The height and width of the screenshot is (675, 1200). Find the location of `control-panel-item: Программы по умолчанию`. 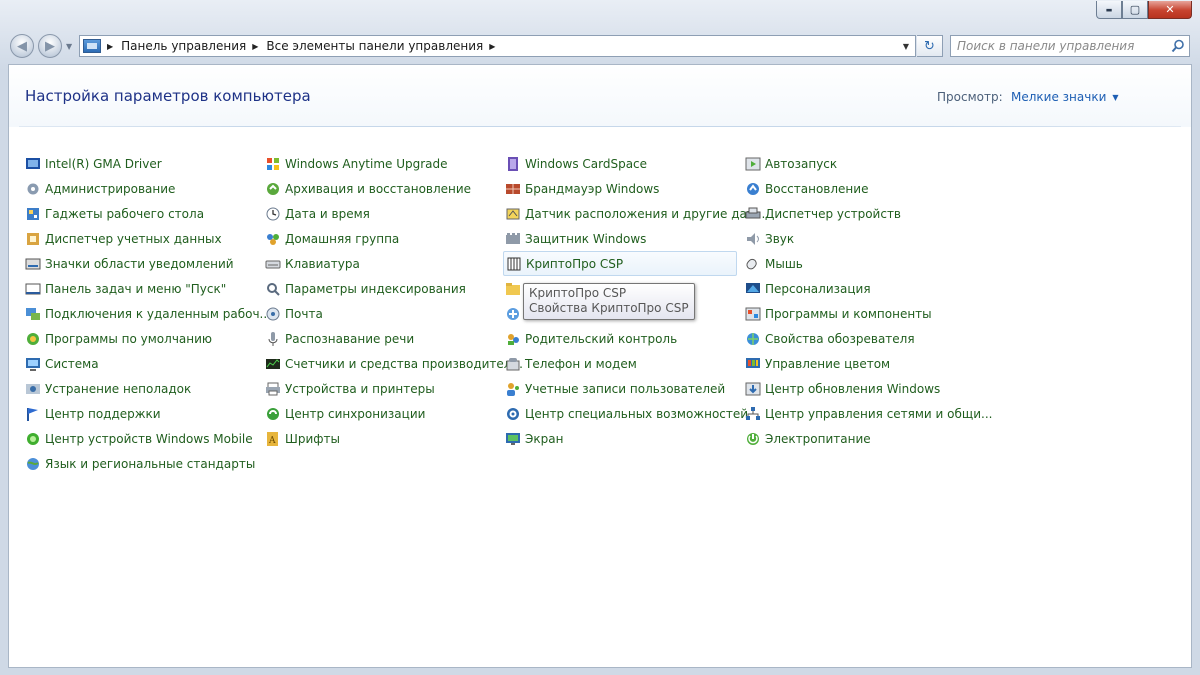

control-panel-item: Программы по умолчанию is located at coordinates (138, 338).